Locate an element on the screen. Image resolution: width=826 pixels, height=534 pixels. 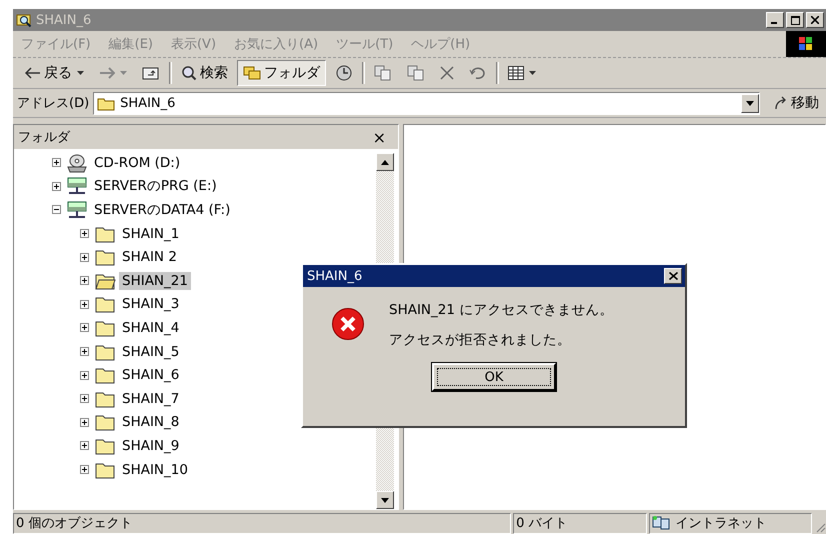
dialog-message: SHAIN_21 にアクセスできません。 is located at coordinates (501, 310).